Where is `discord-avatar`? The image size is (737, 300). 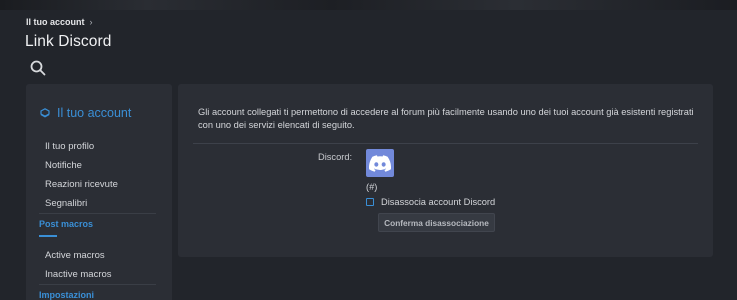 discord-avatar is located at coordinates (380, 163).